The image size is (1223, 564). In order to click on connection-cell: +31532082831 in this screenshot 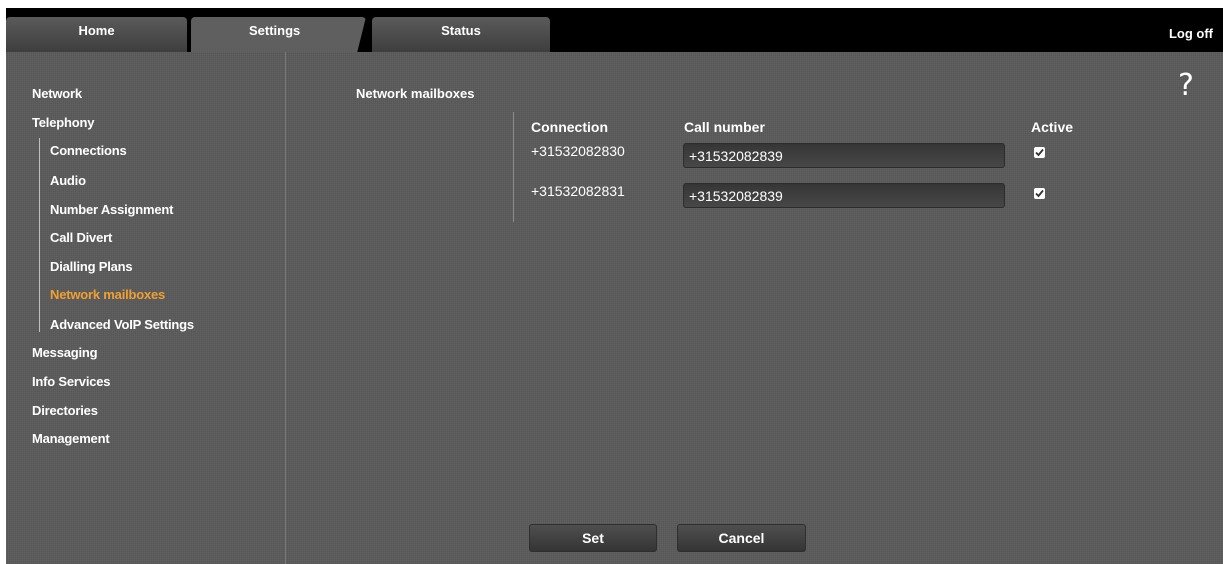, I will do `click(578, 191)`.